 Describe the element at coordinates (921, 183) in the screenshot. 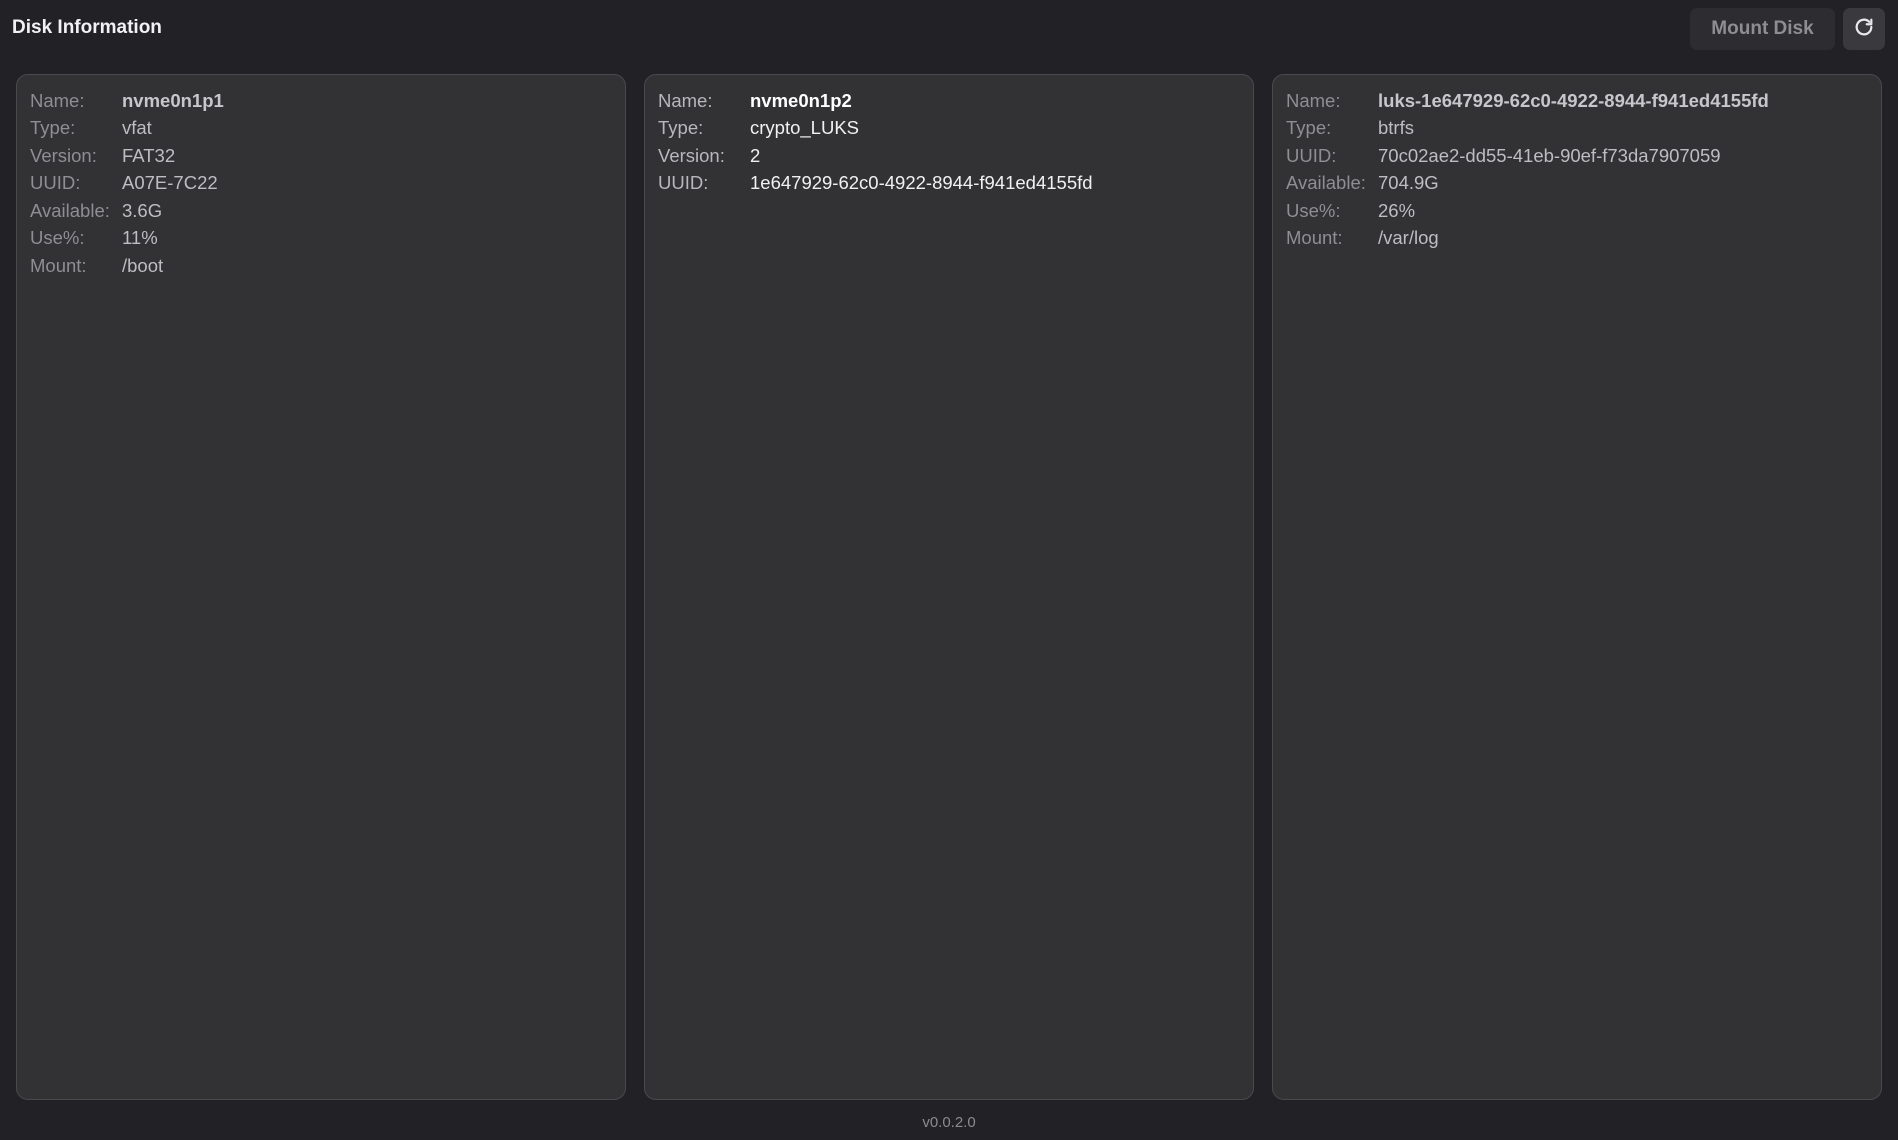

I see `disk-uuid: 1e647929-62c0-4922-8944-f941ed4155fd` at that location.